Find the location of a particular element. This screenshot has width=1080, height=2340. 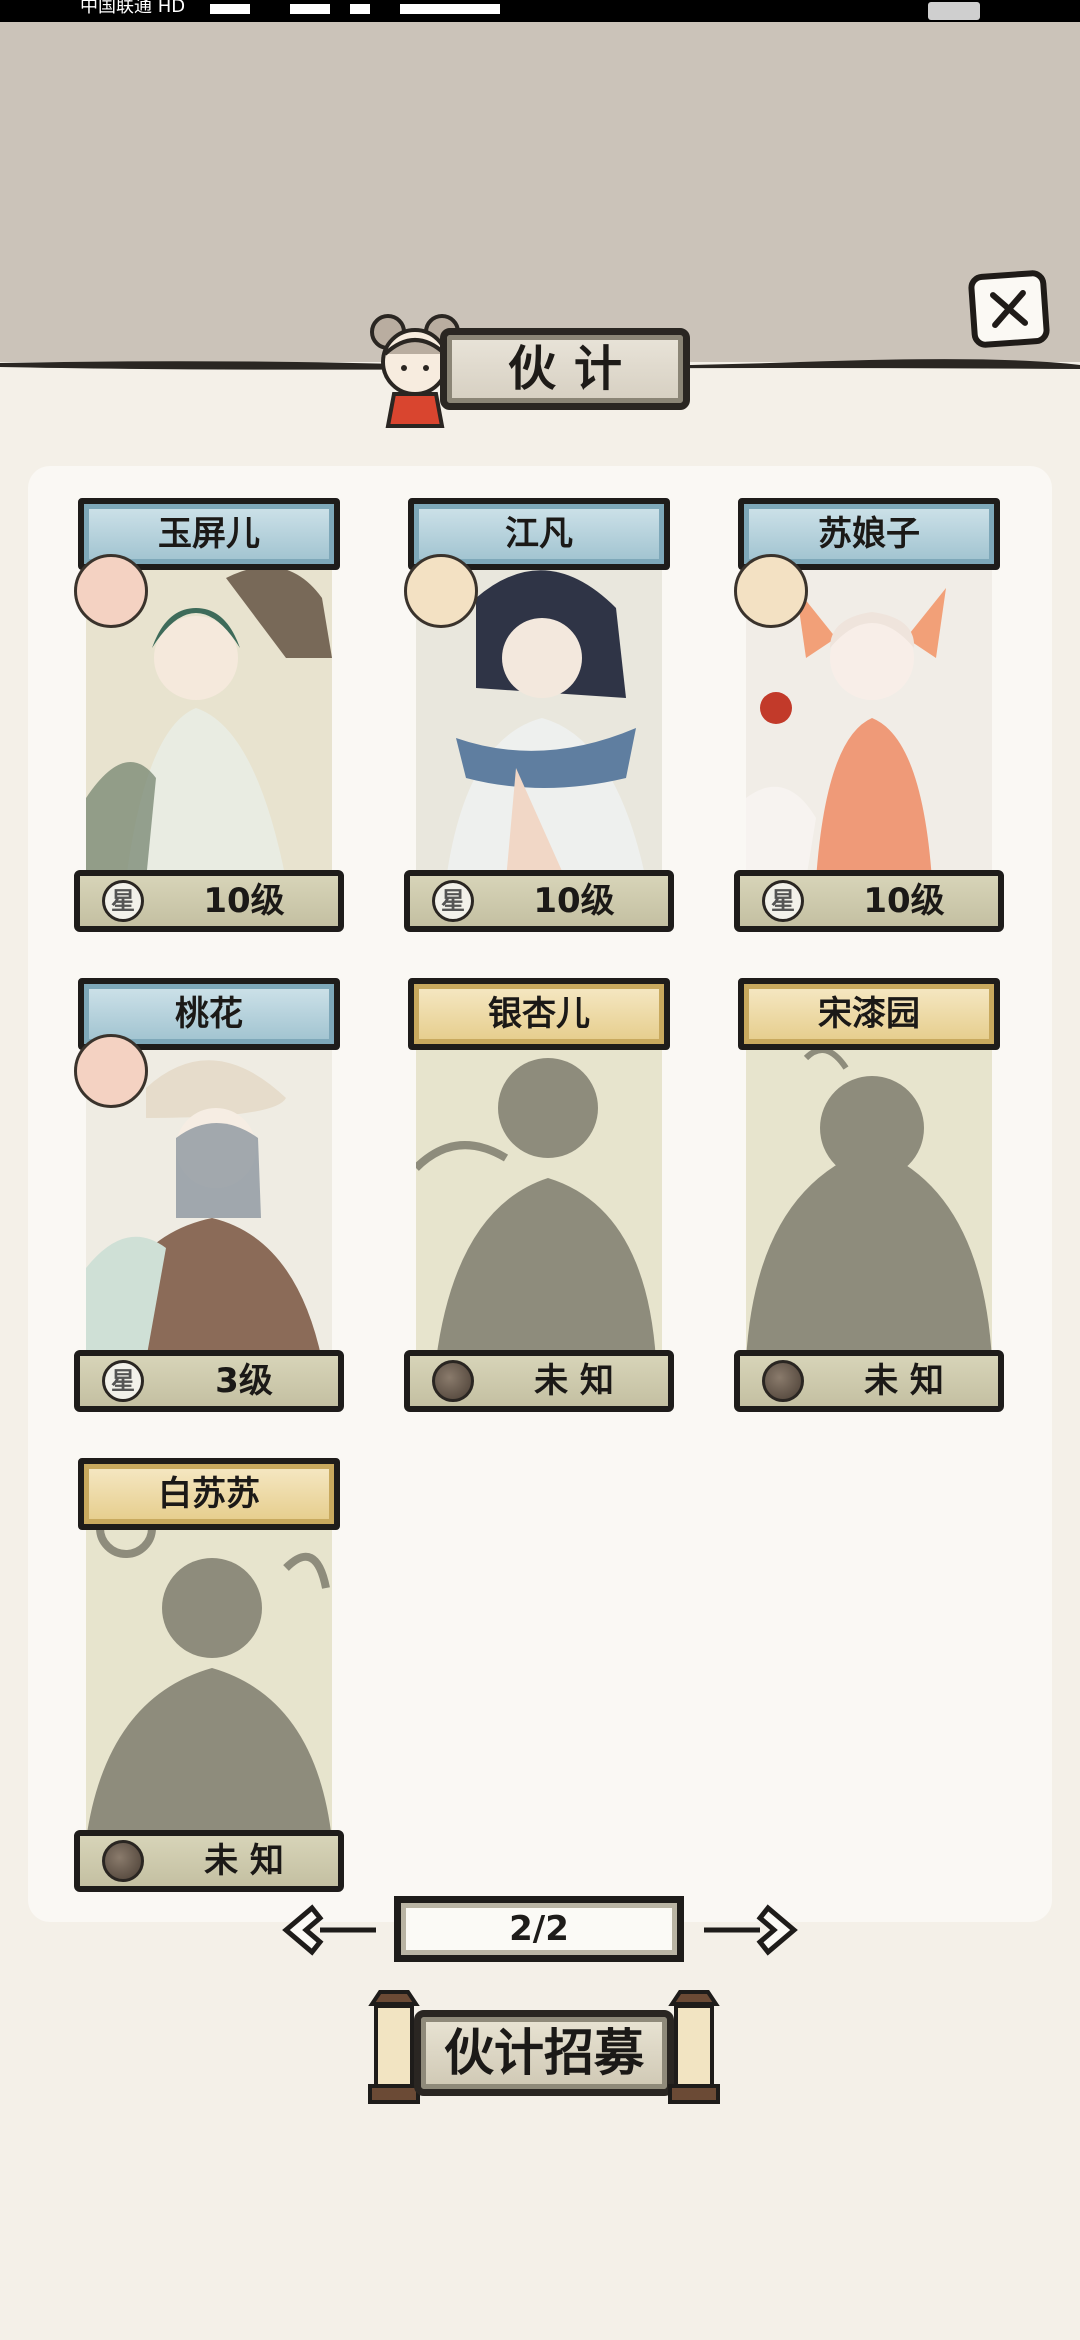

partner-name-bar: 宋漆园 is located at coordinates (869, 1014).